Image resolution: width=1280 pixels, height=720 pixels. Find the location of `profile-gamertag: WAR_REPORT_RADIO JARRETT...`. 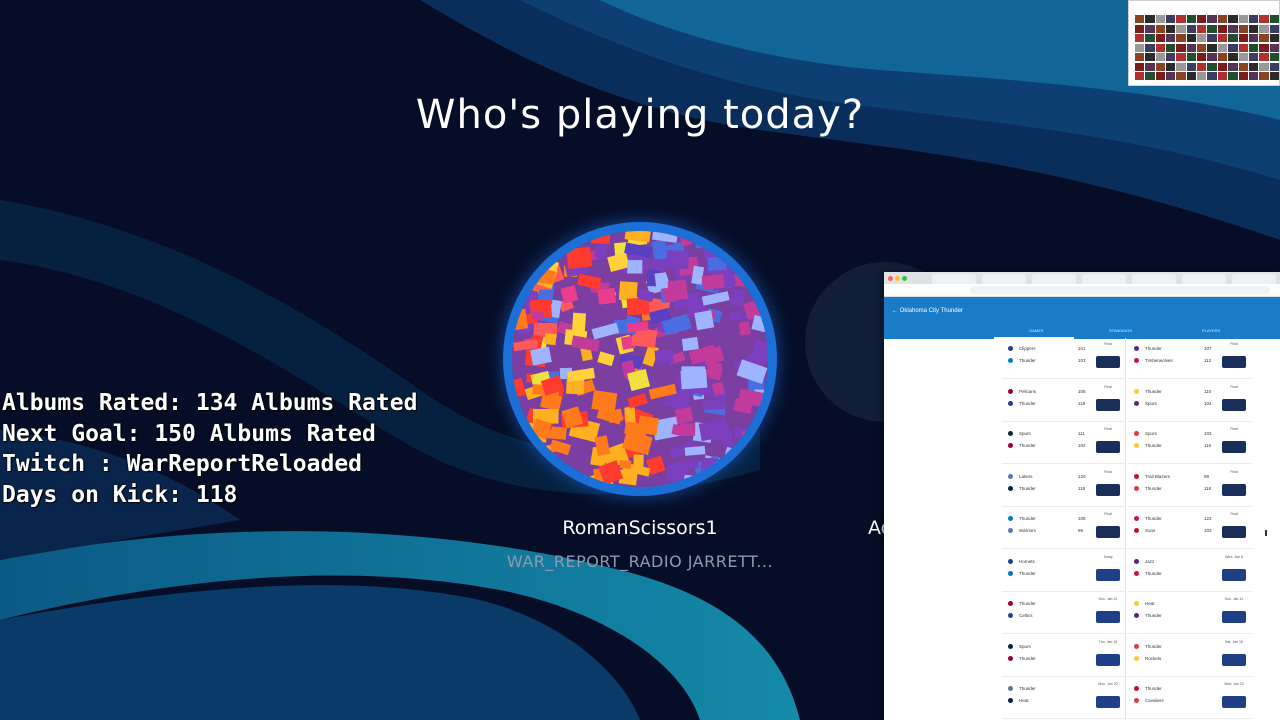

profile-gamertag: WAR_REPORT_RADIO JARRETT... is located at coordinates (640, 561).